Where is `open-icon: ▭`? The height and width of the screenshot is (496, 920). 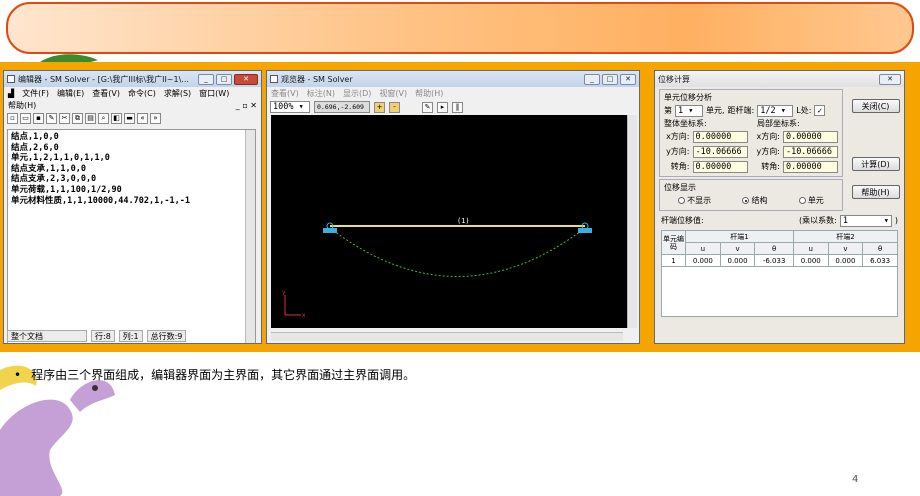 open-icon: ▭ is located at coordinates (25, 118).